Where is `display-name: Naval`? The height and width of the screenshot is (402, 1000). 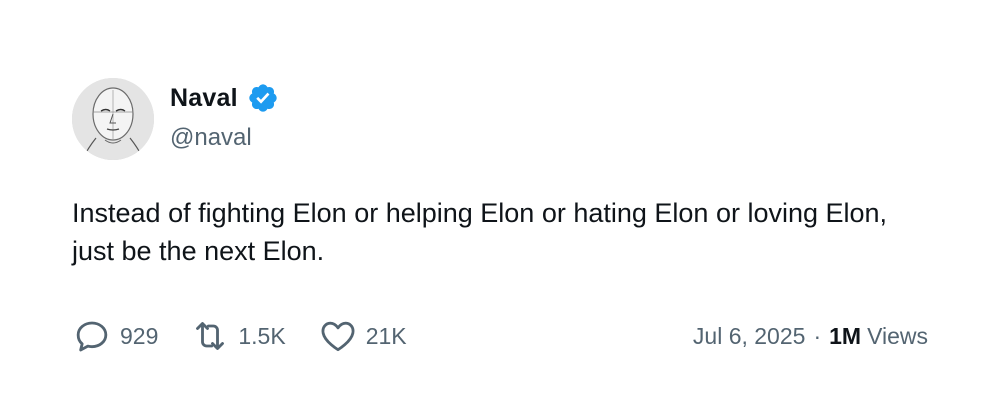 display-name: Naval is located at coordinates (204, 98).